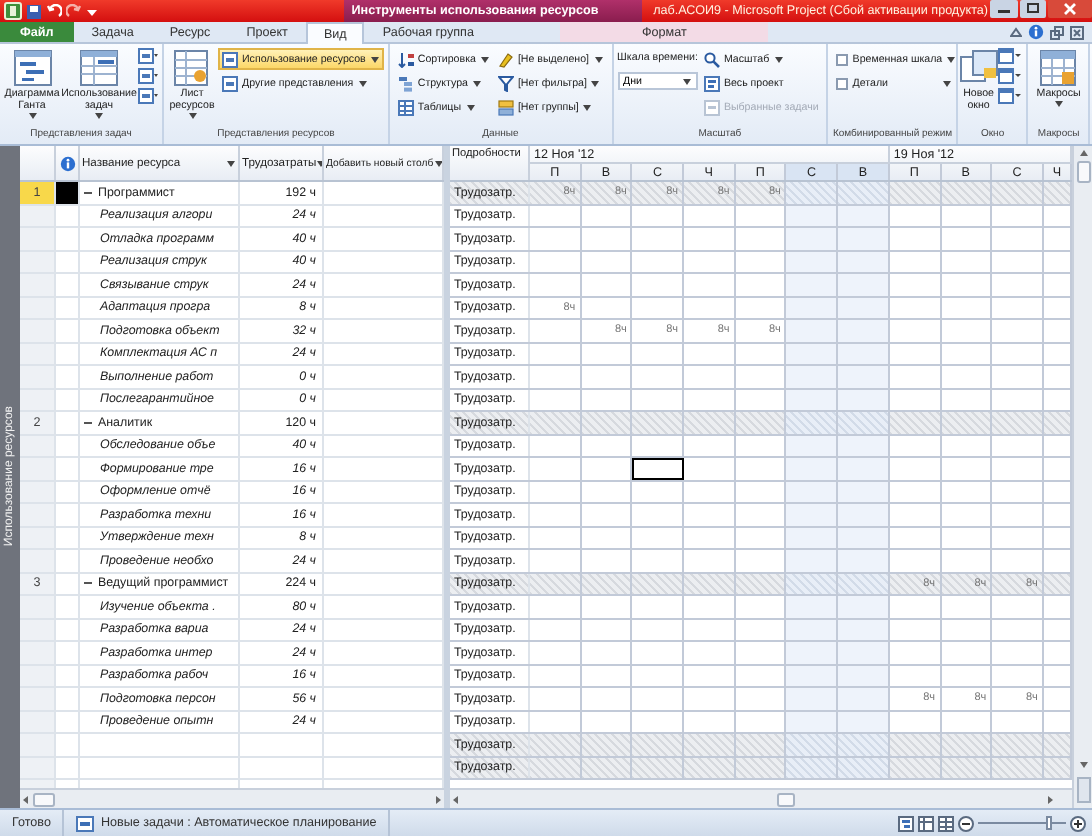 The height and width of the screenshot is (836, 1092). What do you see at coordinates (405, 107) in the screenshot?
I see `table-icon` at bounding box center [405, 107].